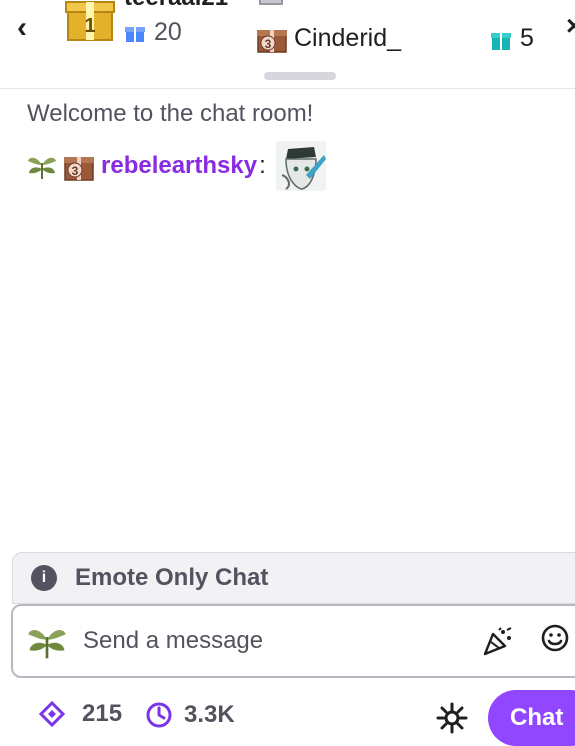 The width and height of the screenshot is (575, 746). What do you see at coordinates (209, 714) in the screenshot?
I see `watch-time-value: 3.3K` at bounding box center [209, 714].